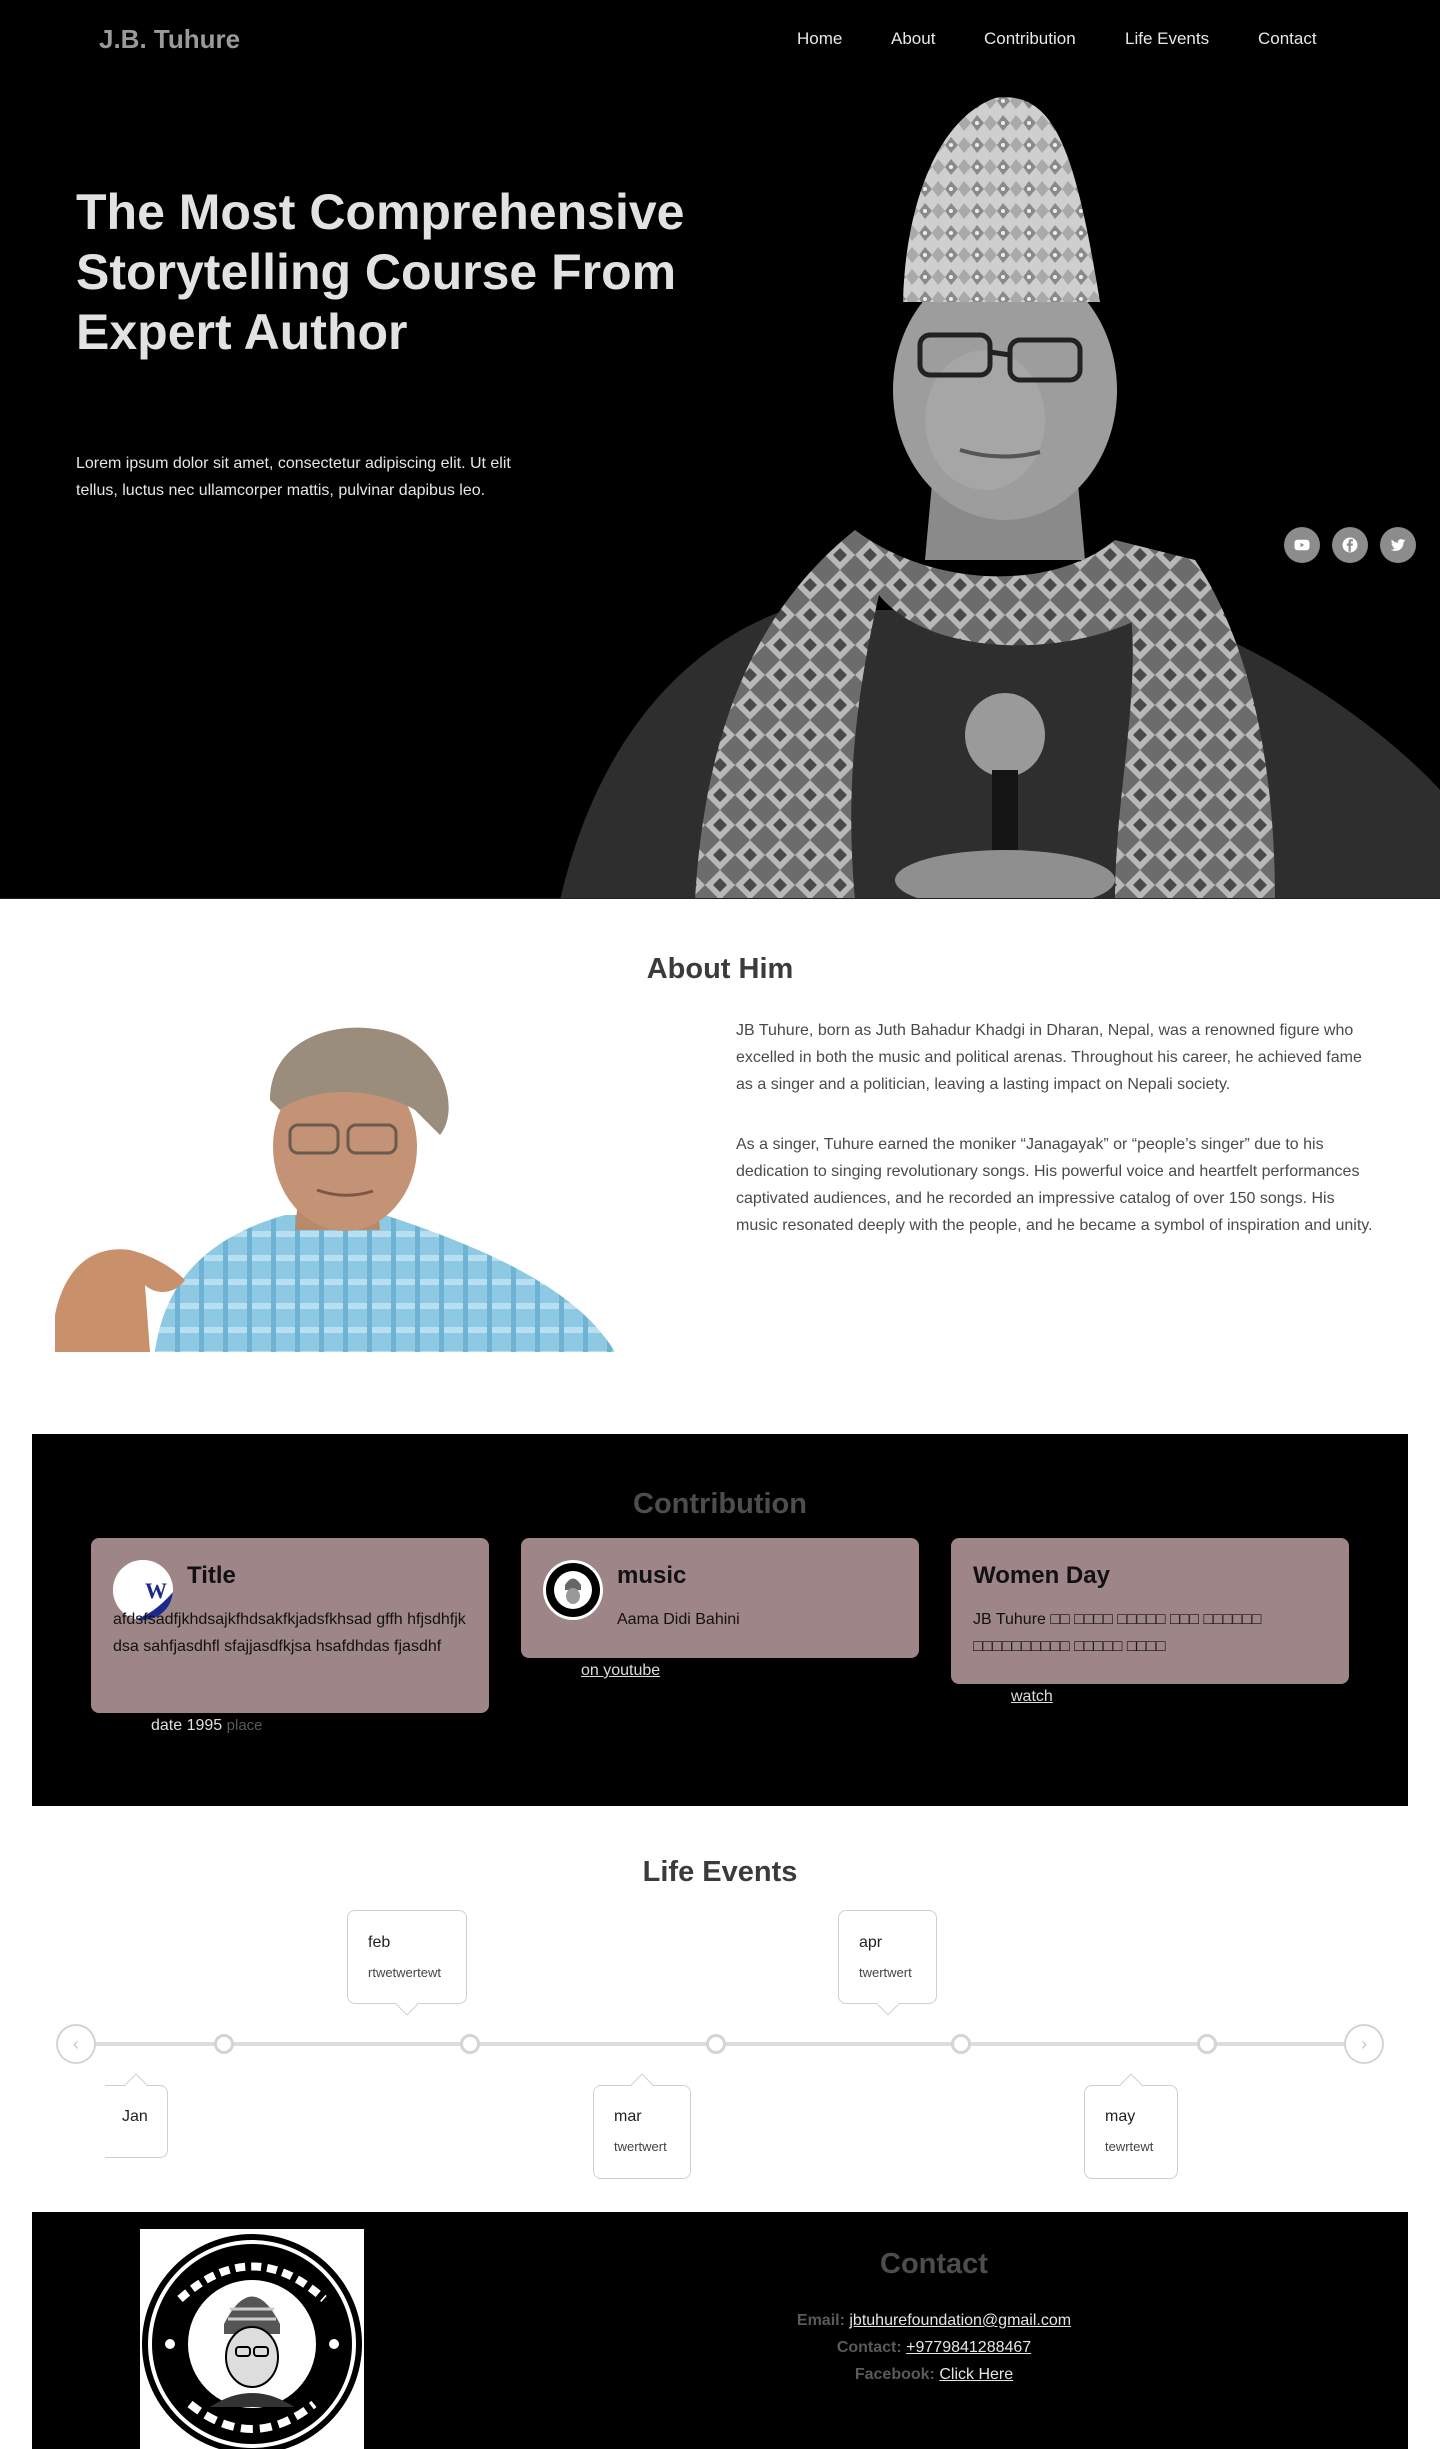 Image resolution: width=1440 pixels, height=2449 pixels. Describe the element at coordinates (934, 2264) in the screenshot. I see `contact-title: Contact` at that location.